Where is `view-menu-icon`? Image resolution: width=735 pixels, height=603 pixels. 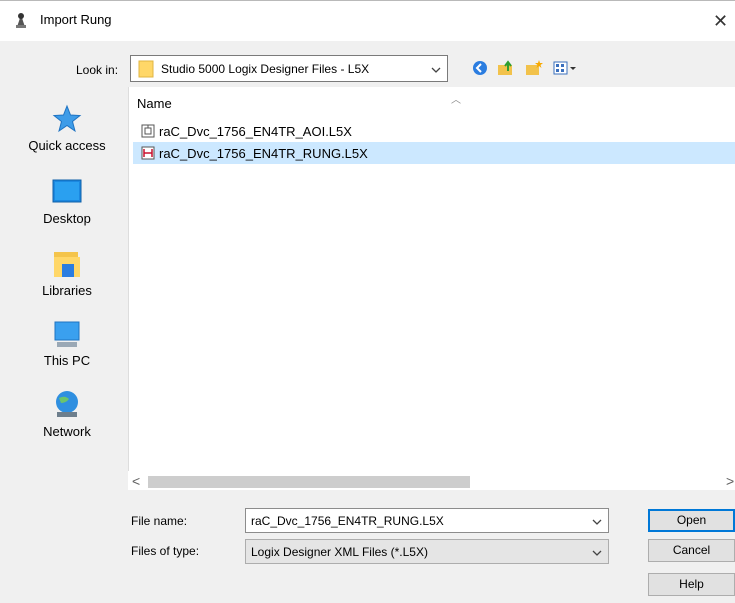
view-menu-icon is located at coordinates (564, 68).